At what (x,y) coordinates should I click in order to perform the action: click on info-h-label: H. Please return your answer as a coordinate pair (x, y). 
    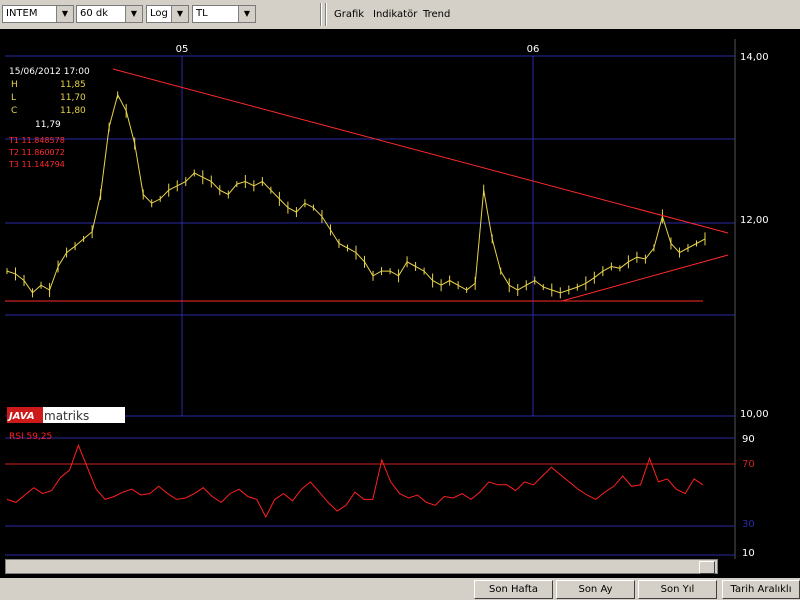
    Looking at the image, I should click on (14, 85).